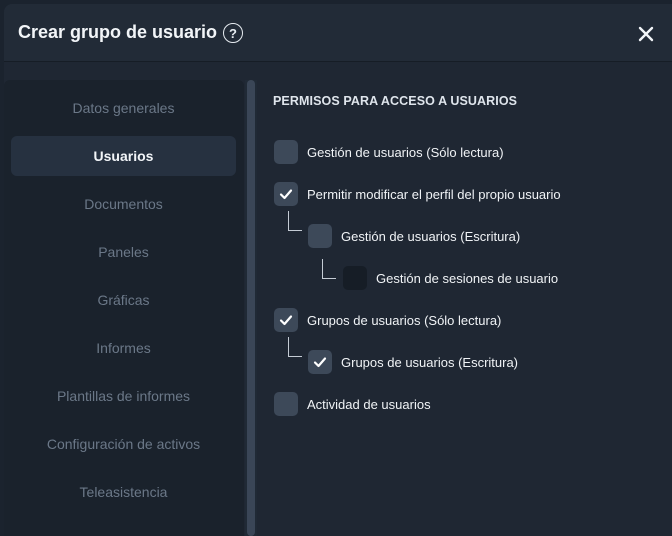  Describe the element at coordinates (123, 108) in the screenshot. I see `sidebar-item-datos-generales: Datos generales` at that location.